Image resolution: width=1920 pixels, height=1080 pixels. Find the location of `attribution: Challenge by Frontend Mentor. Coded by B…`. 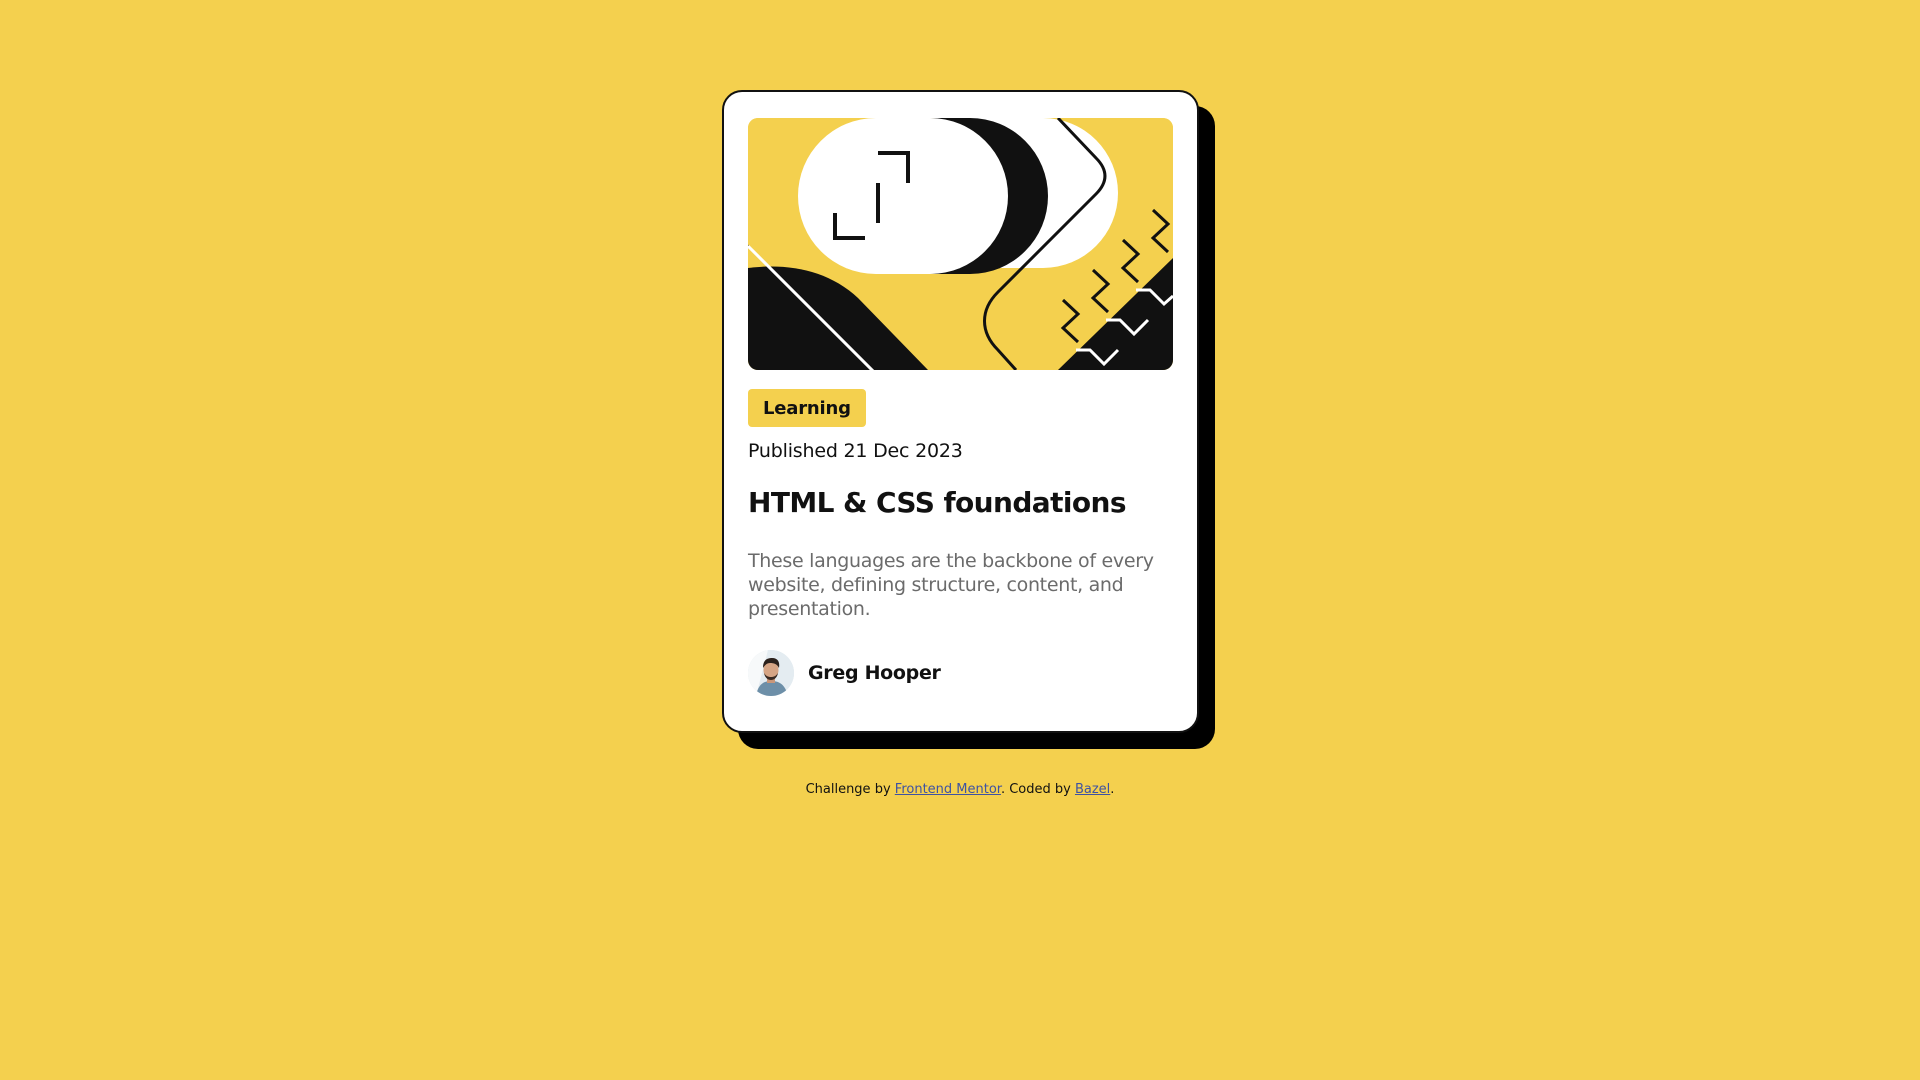

attribution: Challenge by Frontend Mentor. Coded by B… is located at coordinates (960, 789).